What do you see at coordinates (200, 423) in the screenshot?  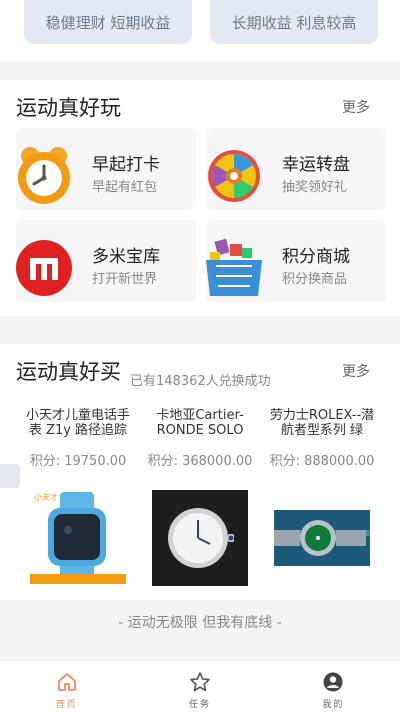 I see `product-name: 卡地亚Cartier-RONDE SOLO` at bounding box center [200, 423].